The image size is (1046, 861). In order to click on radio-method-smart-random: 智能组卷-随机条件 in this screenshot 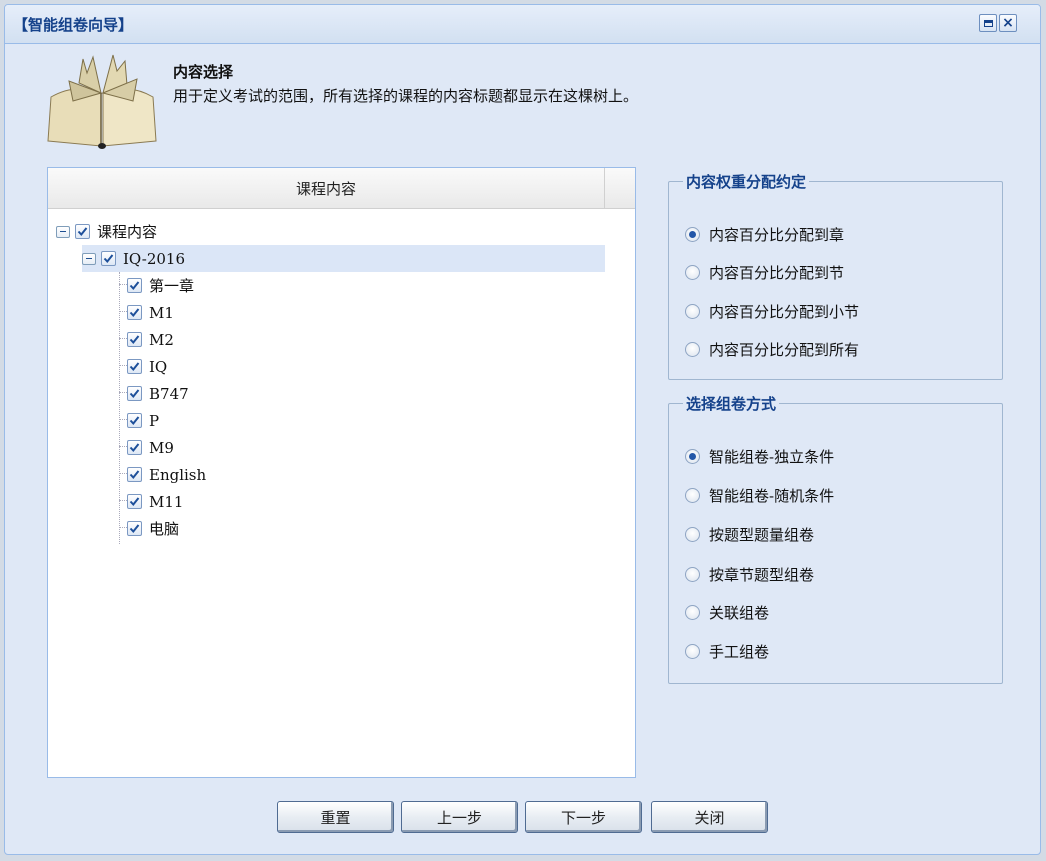, I will do `click(759, 495)`.